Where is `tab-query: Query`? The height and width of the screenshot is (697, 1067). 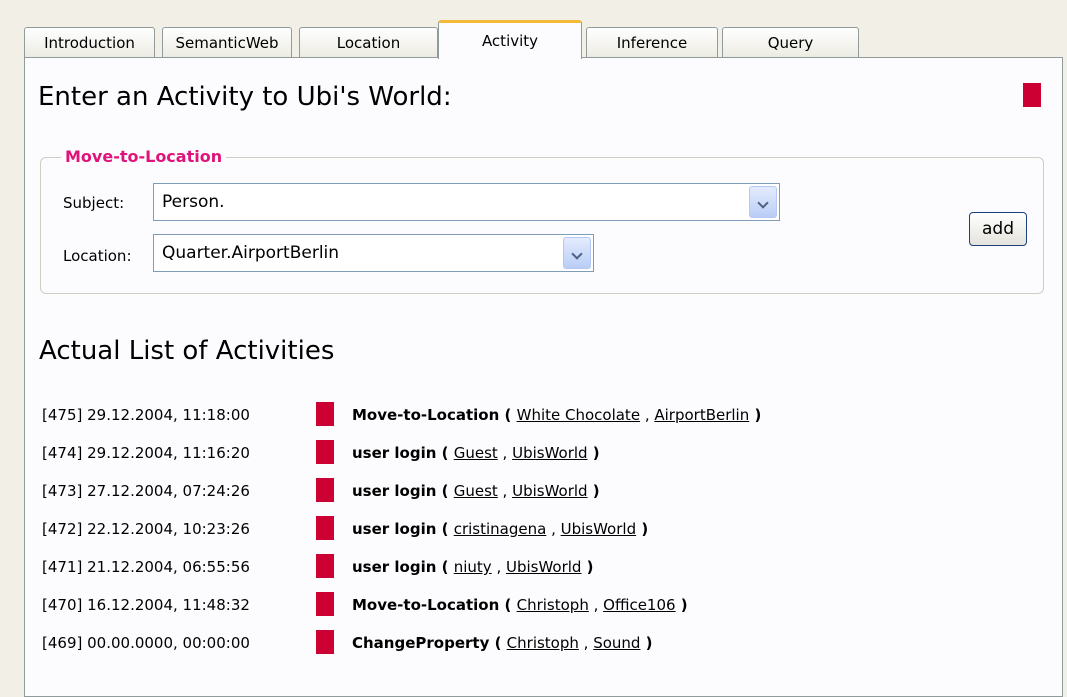 tab-query: Query is located at coordinates (790, 42).